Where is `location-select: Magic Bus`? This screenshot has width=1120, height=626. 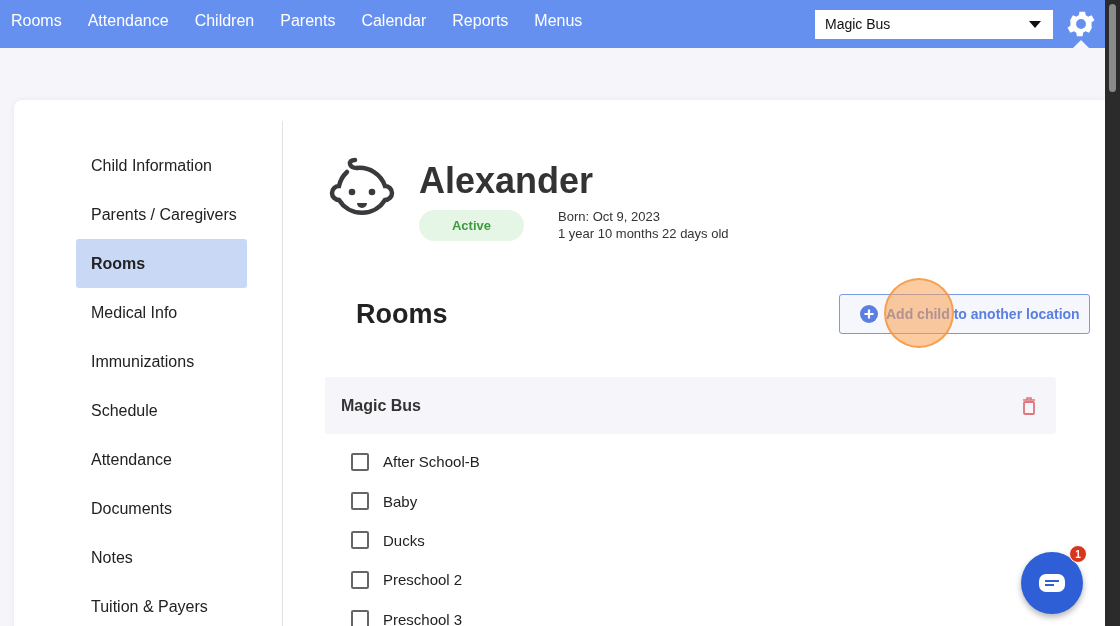
location-select: Magic Bus is located at coordinates (934, 24).